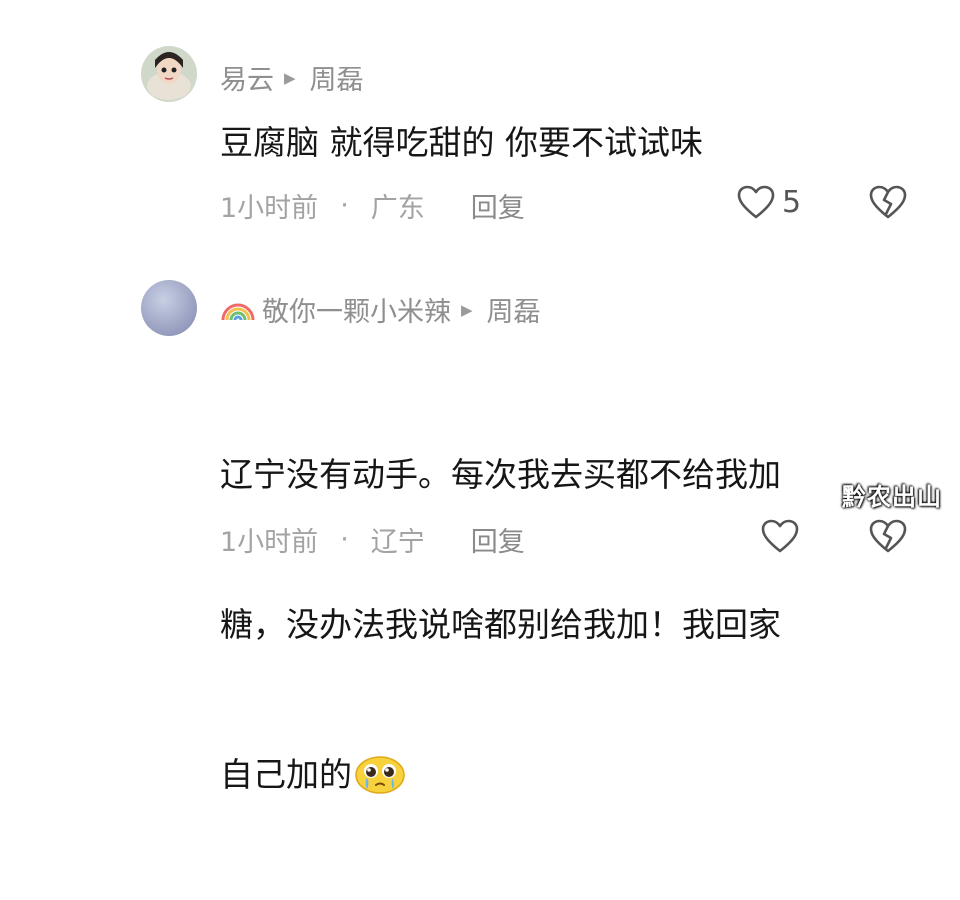 This screenshot has width=960, height=900. Describe the element at coordinates (461, 142) in the screenshot. I see `comment-text: 豆腐脑 就得吃甜的 你要不试试味` at that location.